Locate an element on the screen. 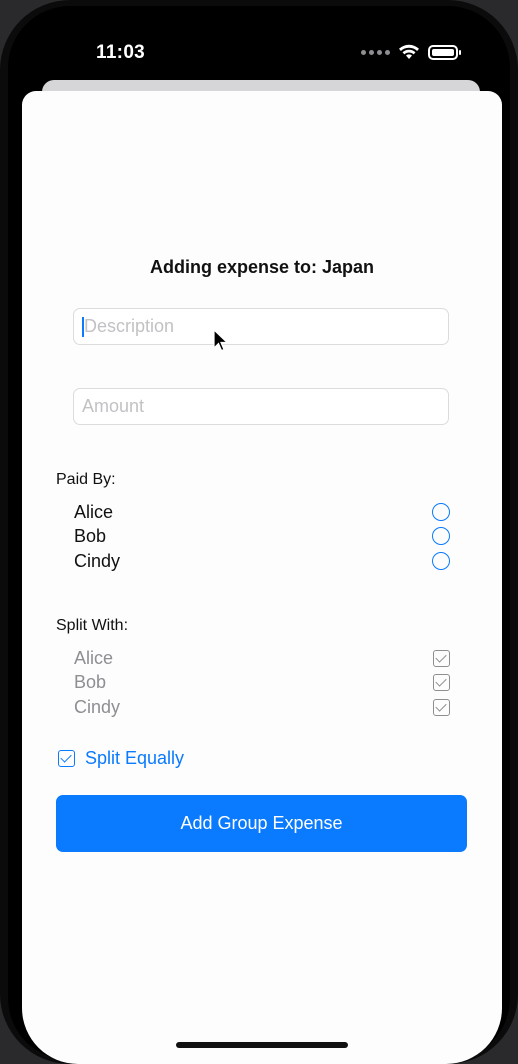  split-with-label: Split With: is located at coordinates (92, 625).